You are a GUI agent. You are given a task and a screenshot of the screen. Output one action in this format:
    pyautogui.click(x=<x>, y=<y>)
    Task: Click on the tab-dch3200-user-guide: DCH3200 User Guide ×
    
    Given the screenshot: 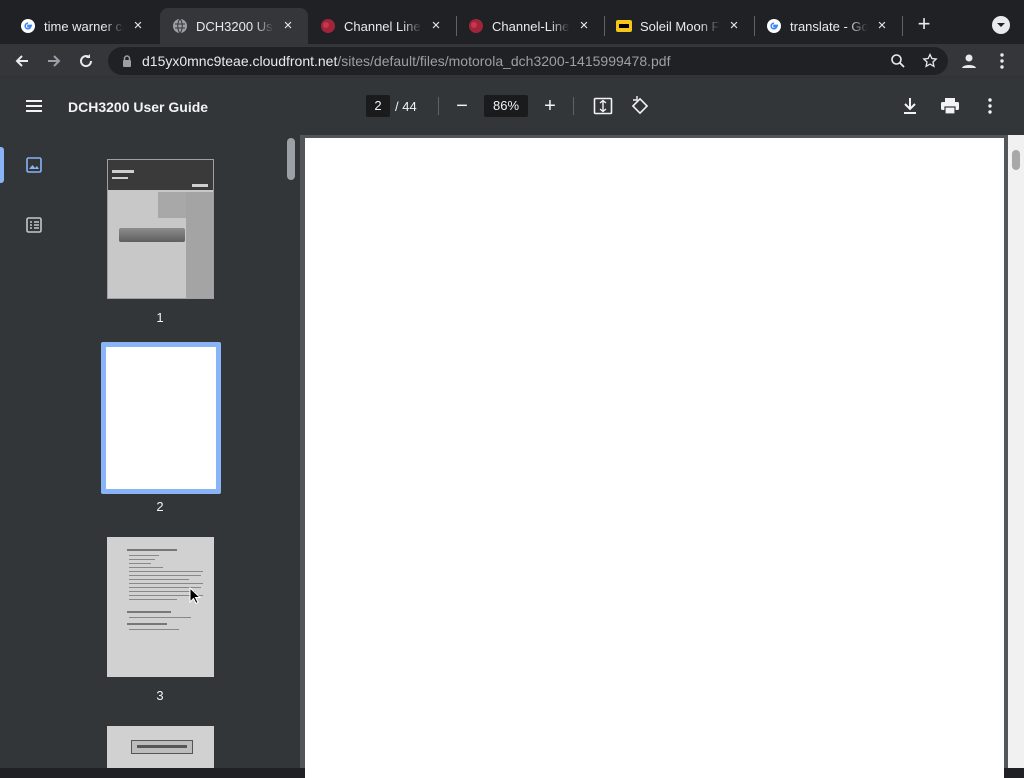 What is the action you would take?
    pyautogui.click(x=234, y=26)
    